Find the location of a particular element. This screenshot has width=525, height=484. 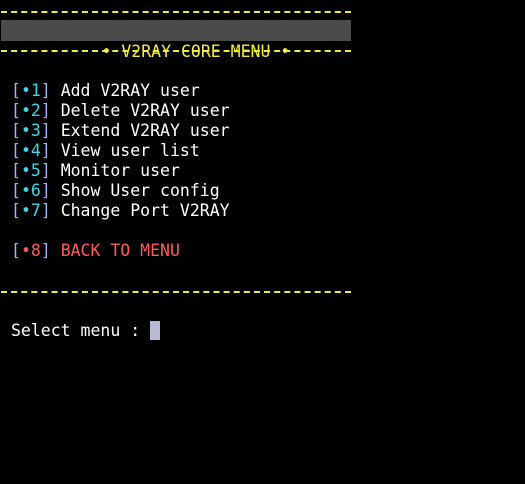

menu-option-1: [•1] Add V2RAY user is located at coordinates (120, 91).